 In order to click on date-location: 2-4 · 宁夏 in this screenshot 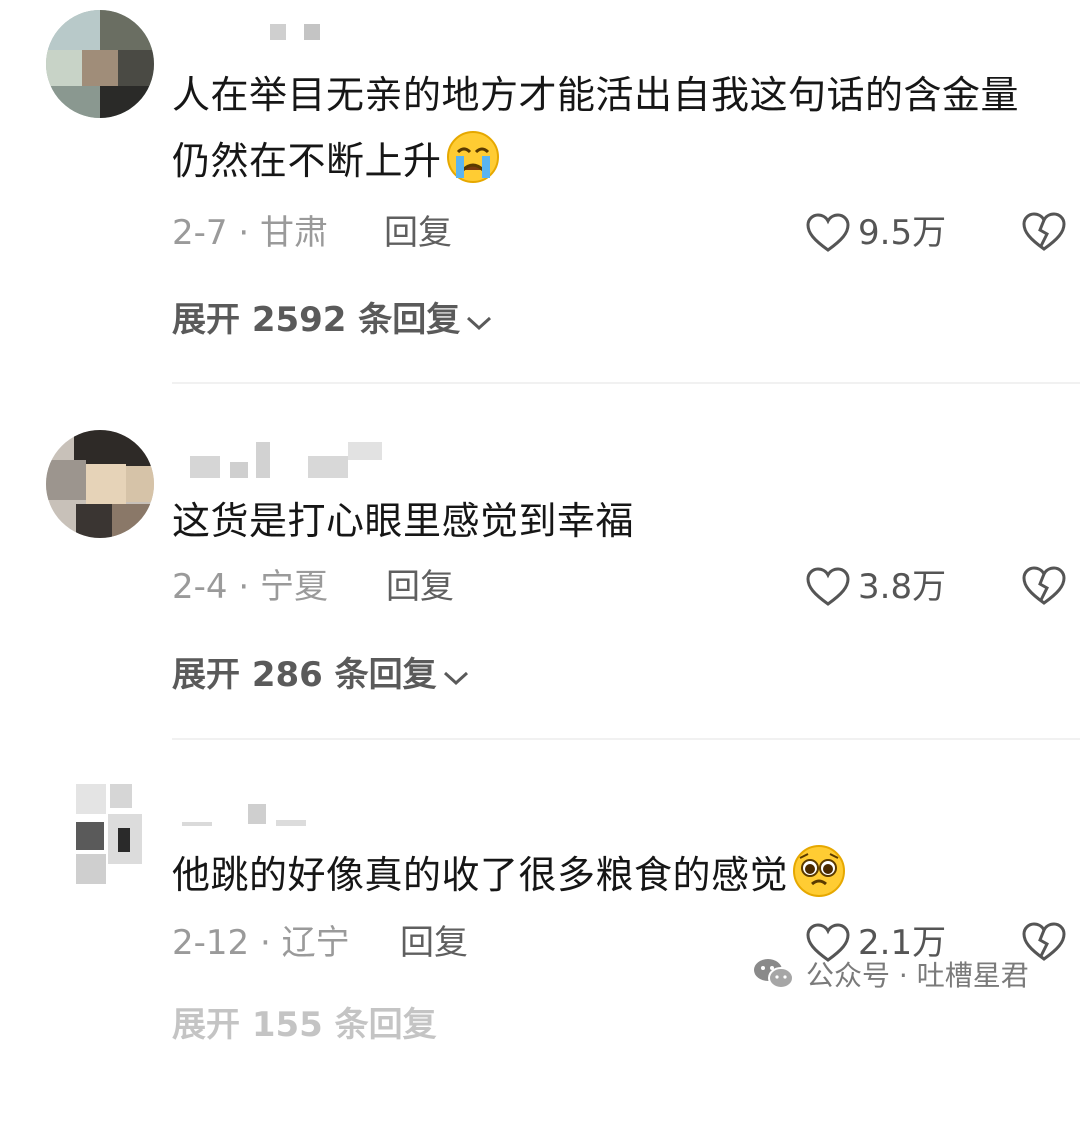, I will do `click(250, 587)`.